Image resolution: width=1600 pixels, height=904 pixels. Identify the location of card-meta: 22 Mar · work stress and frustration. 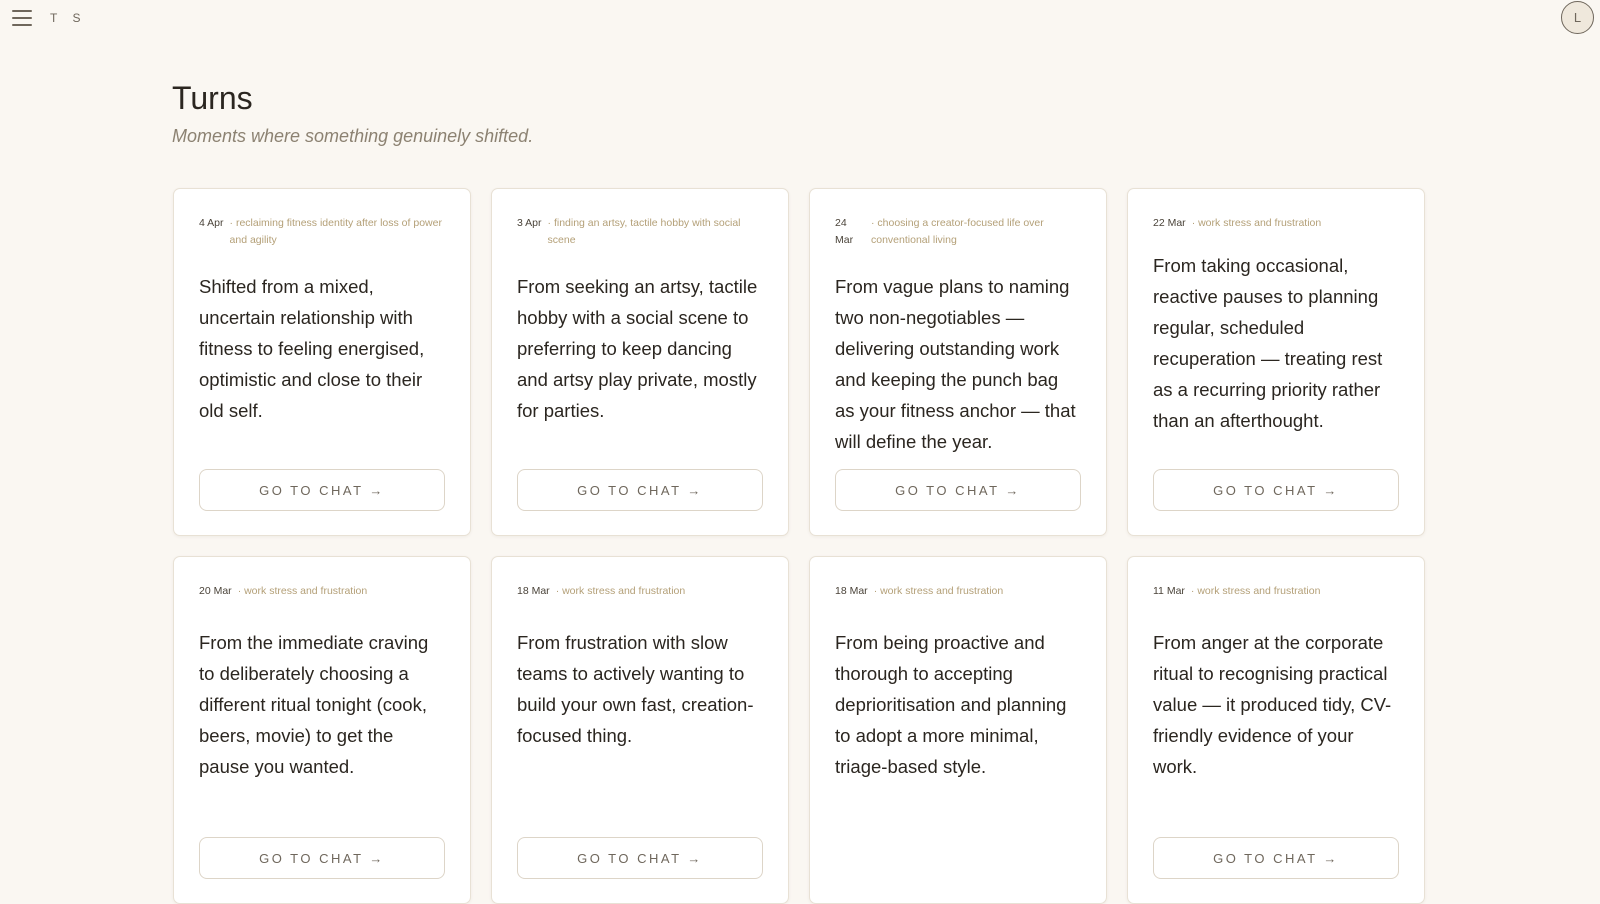
(1276, 223).